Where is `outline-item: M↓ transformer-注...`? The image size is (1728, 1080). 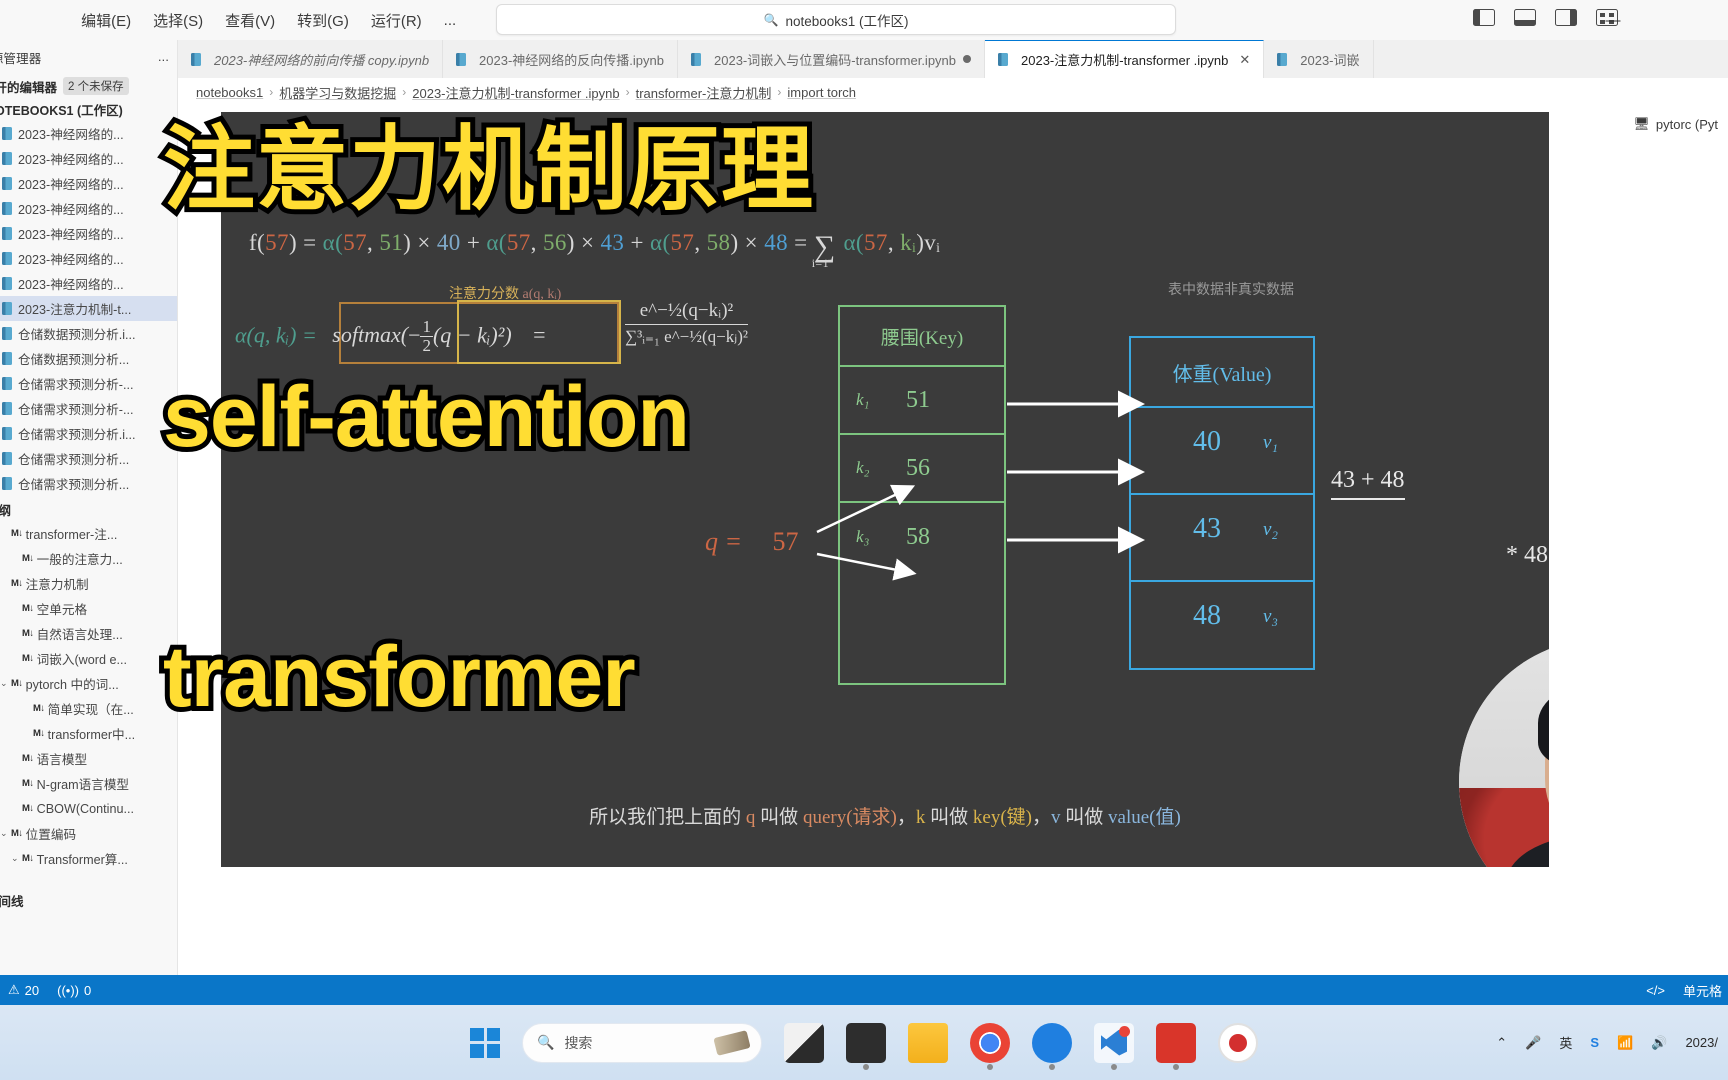 outline-item: M↓ transformer-注... is located at coordinates (88, 533).